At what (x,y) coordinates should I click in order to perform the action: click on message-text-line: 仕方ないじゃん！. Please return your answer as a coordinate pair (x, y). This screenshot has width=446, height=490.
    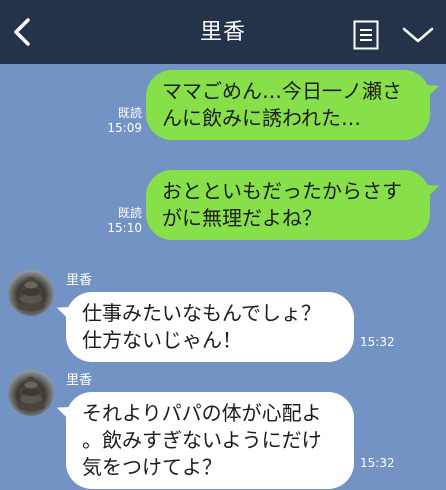
    Looking at the image, I should click on (162, 340).